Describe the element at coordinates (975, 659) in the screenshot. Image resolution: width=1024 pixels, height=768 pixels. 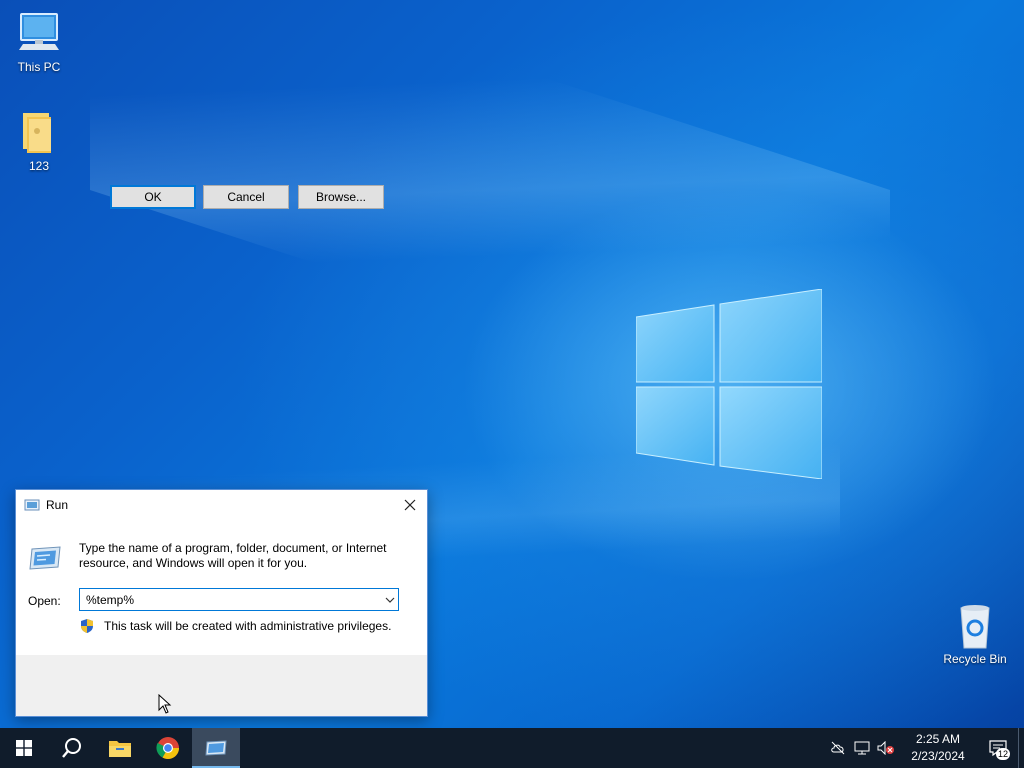
I see `desktop-icon-label: Recycle Bin` at that location.